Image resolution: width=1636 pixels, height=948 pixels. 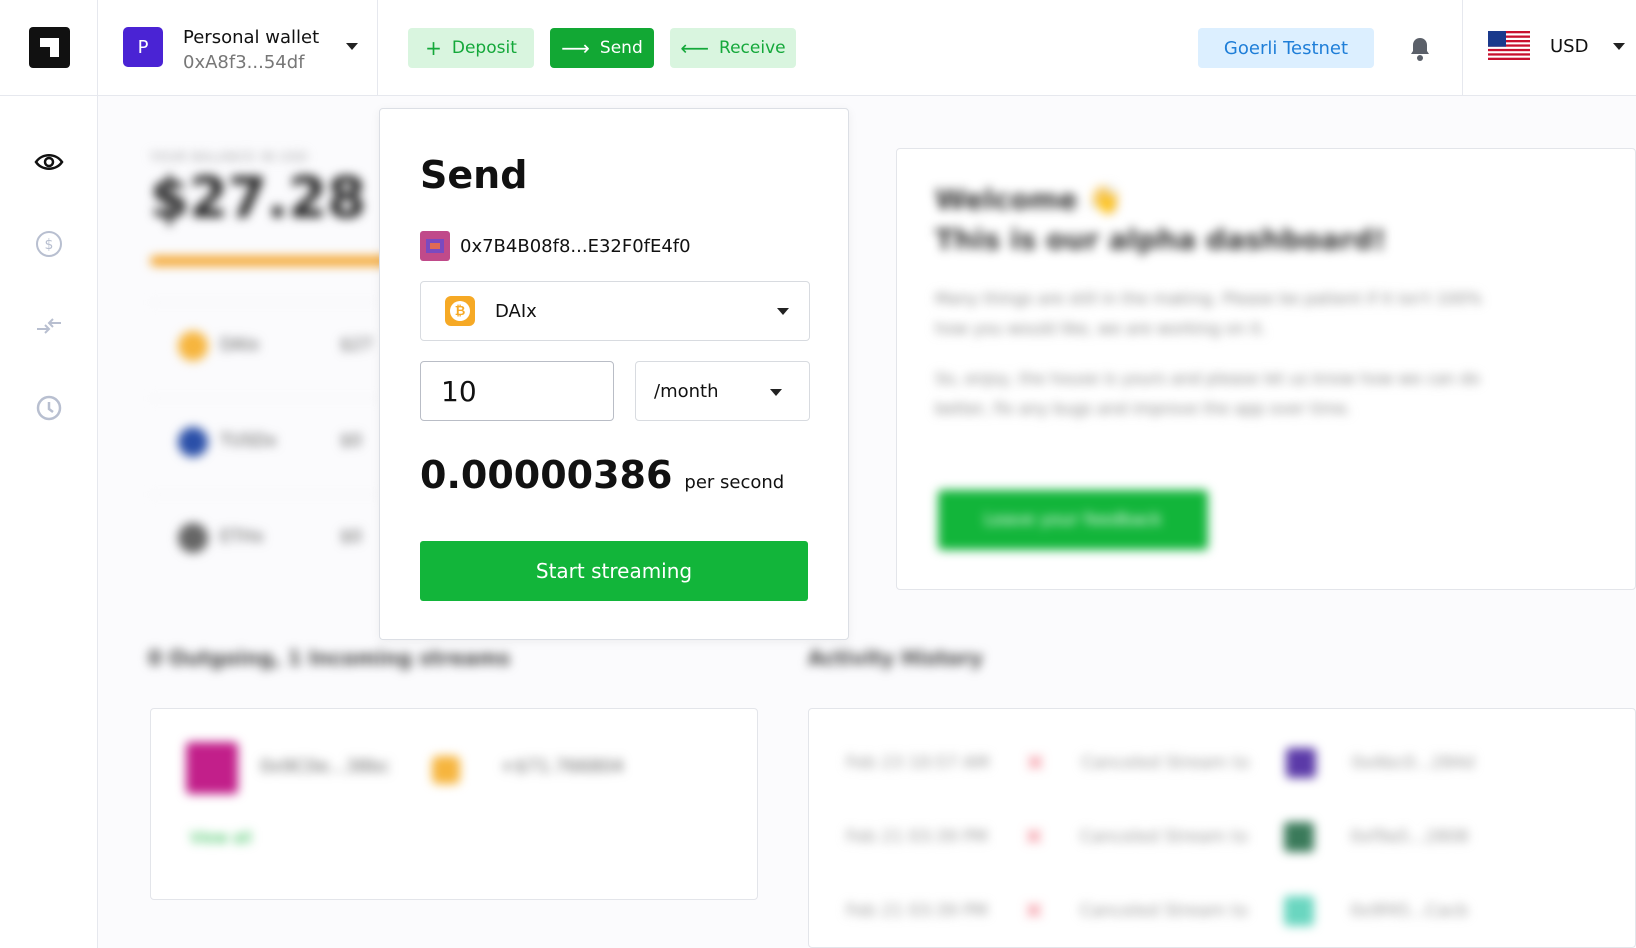 What do you see at coordinates (49, 326) in the screenshot?
I see `arrows-icon` at bounding box center [49, 326].